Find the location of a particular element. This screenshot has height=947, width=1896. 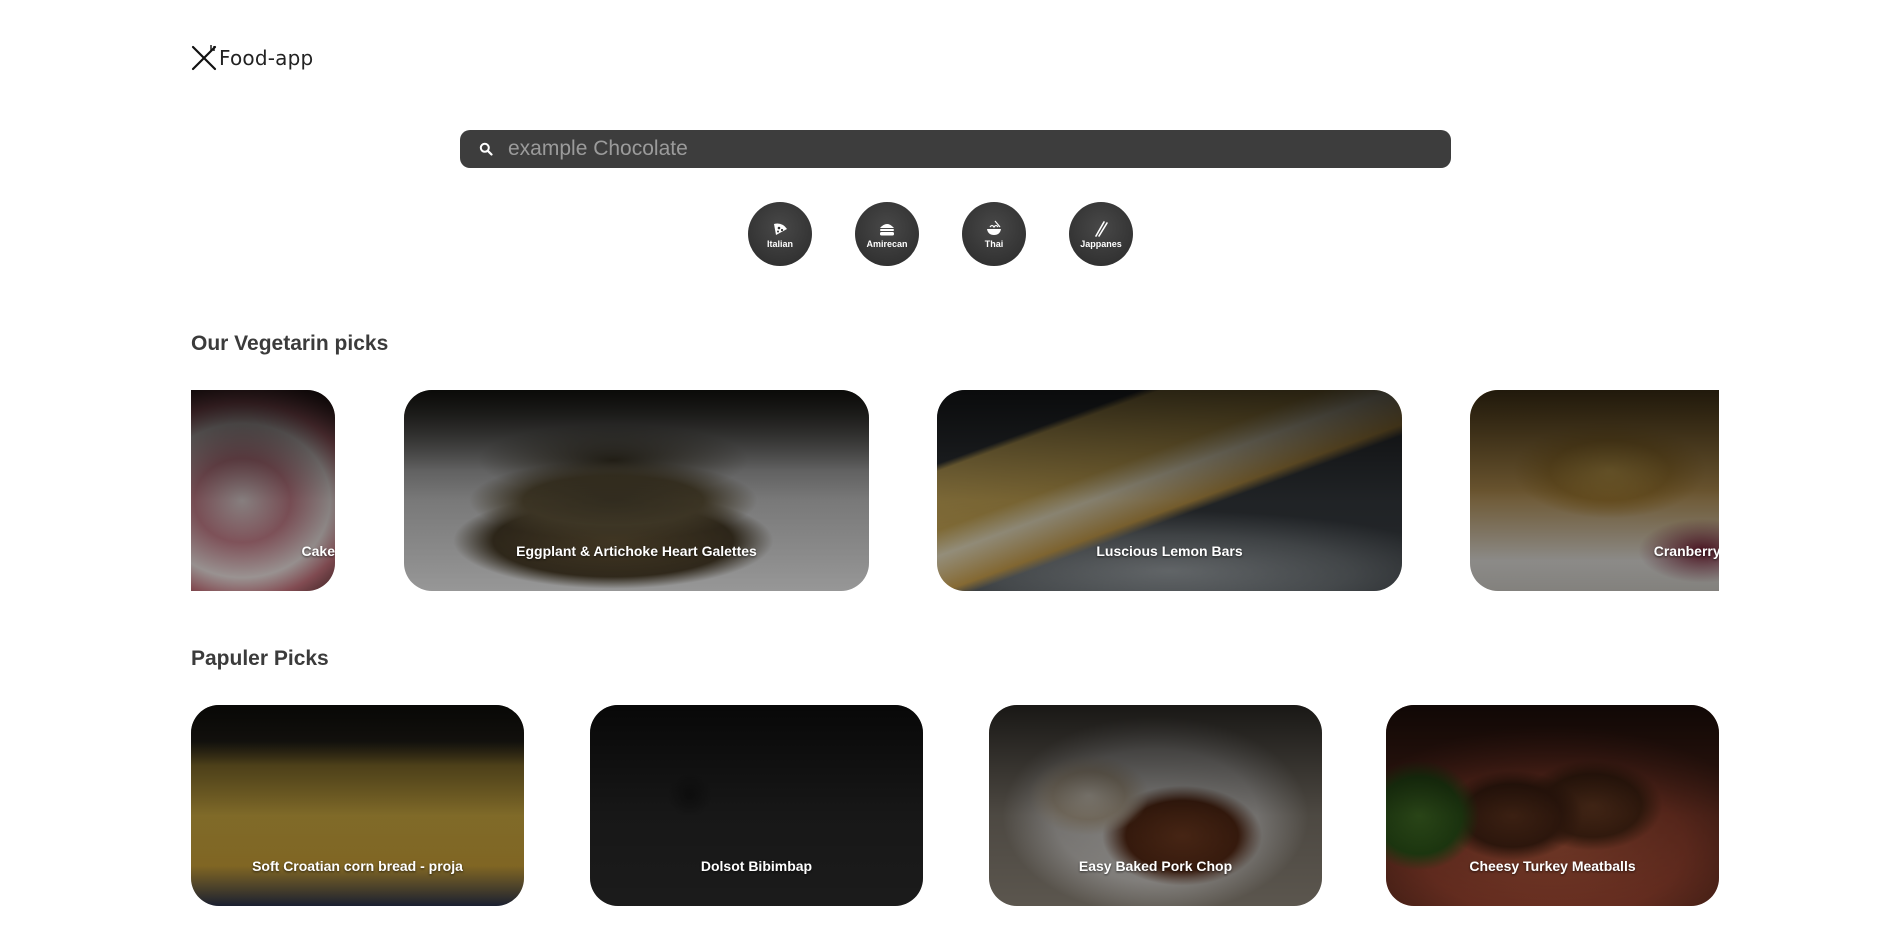

recipe-card: Cranberry App is located at coordinates (1594, 490).